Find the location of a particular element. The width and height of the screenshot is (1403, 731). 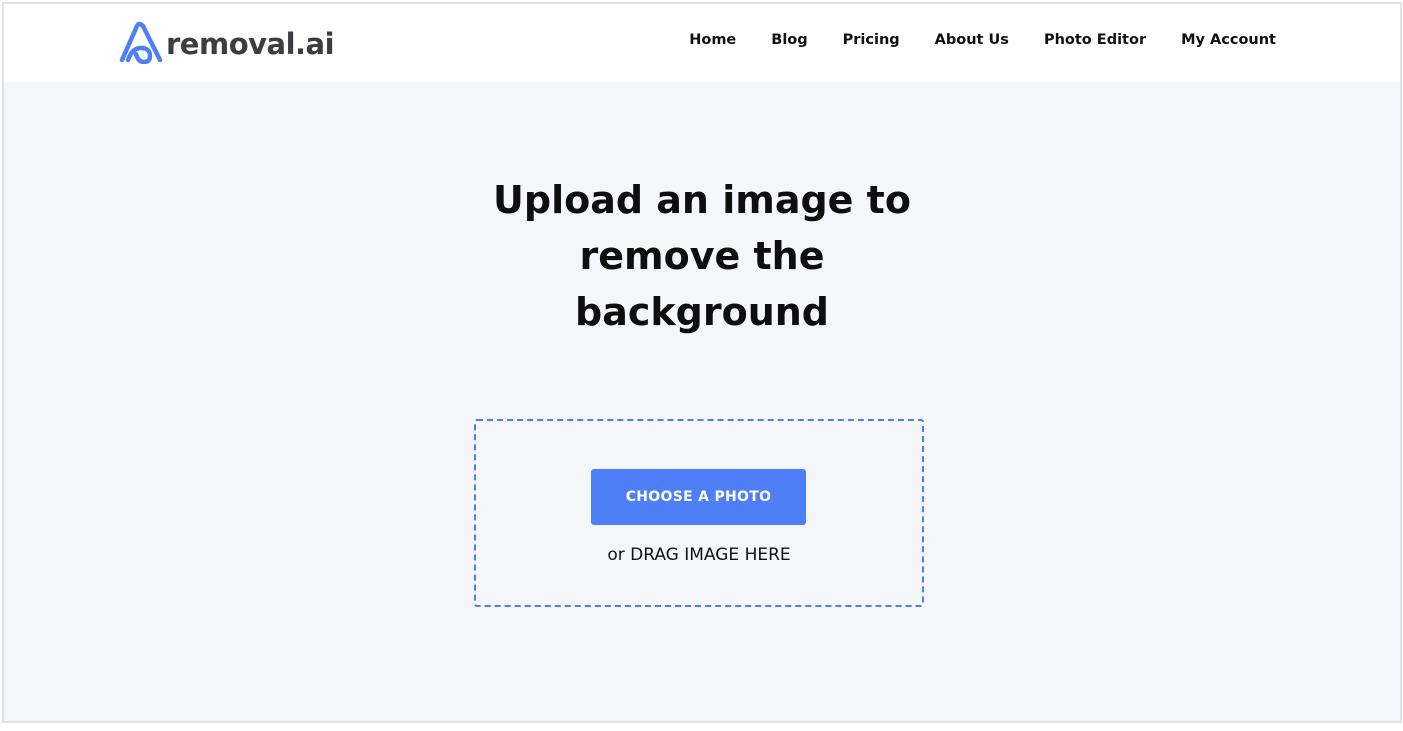

nav-photo-editor: Photo Editor is located at coordinates (1095, 40).